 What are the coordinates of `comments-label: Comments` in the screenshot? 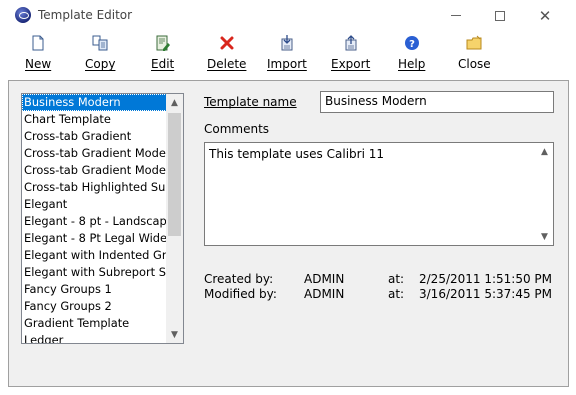 It's located at (236, 129).